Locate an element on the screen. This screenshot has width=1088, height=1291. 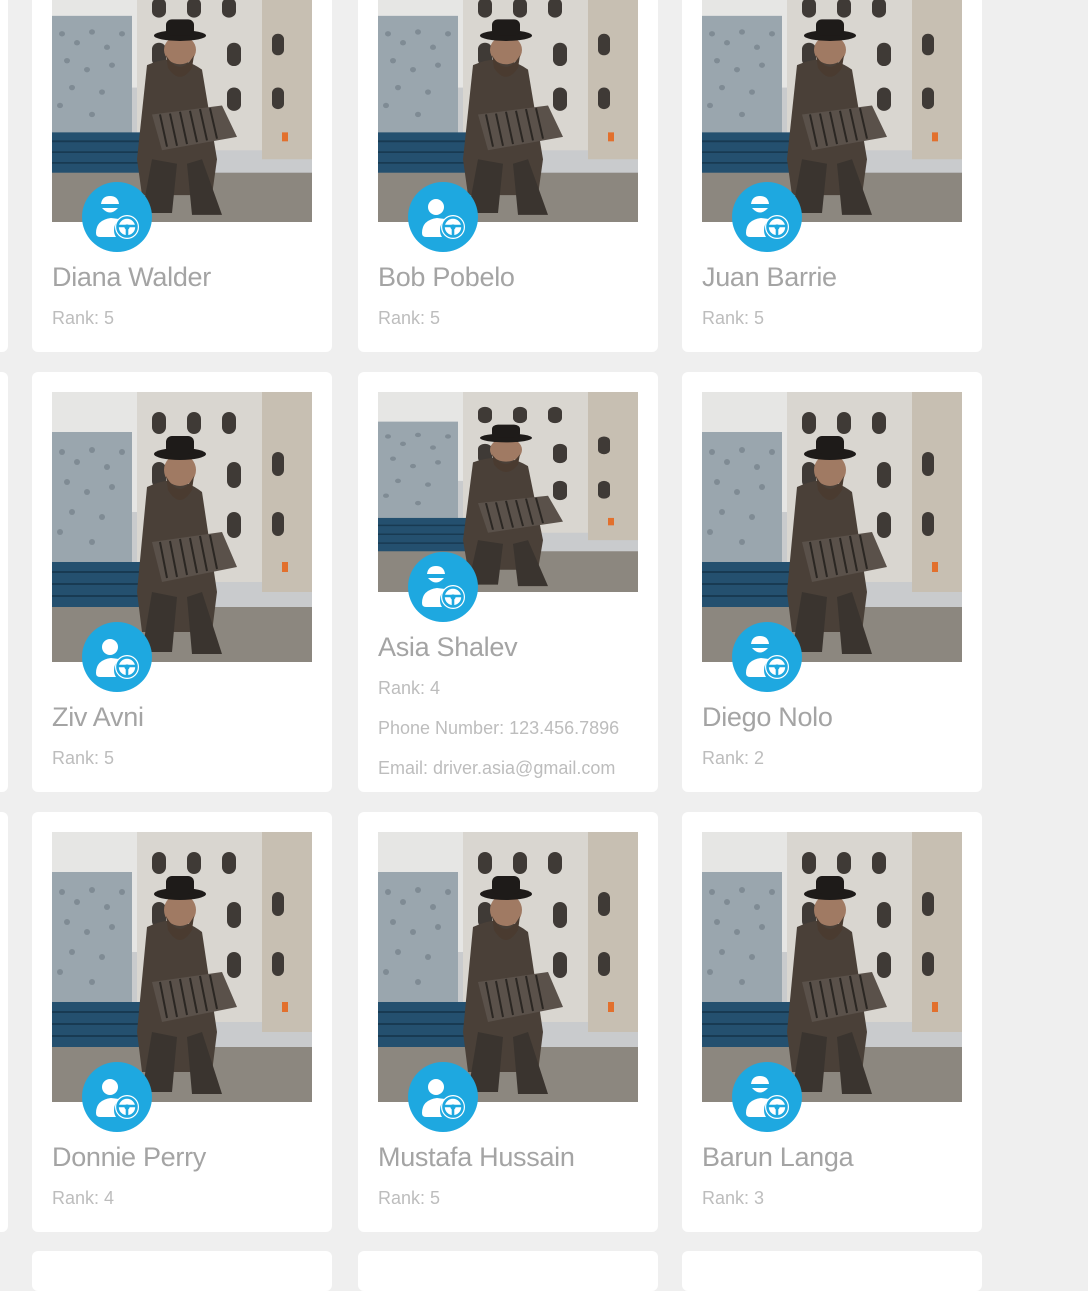
driver-card: Mustafa Hussain Rank: 5 is located at coordinates (508, 1022).